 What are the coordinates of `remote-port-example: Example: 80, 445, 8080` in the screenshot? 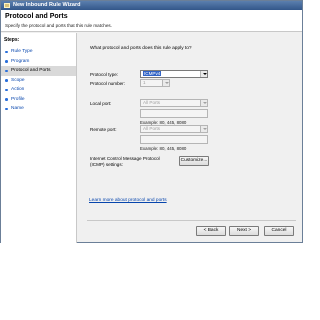 It's located at (163, 148).